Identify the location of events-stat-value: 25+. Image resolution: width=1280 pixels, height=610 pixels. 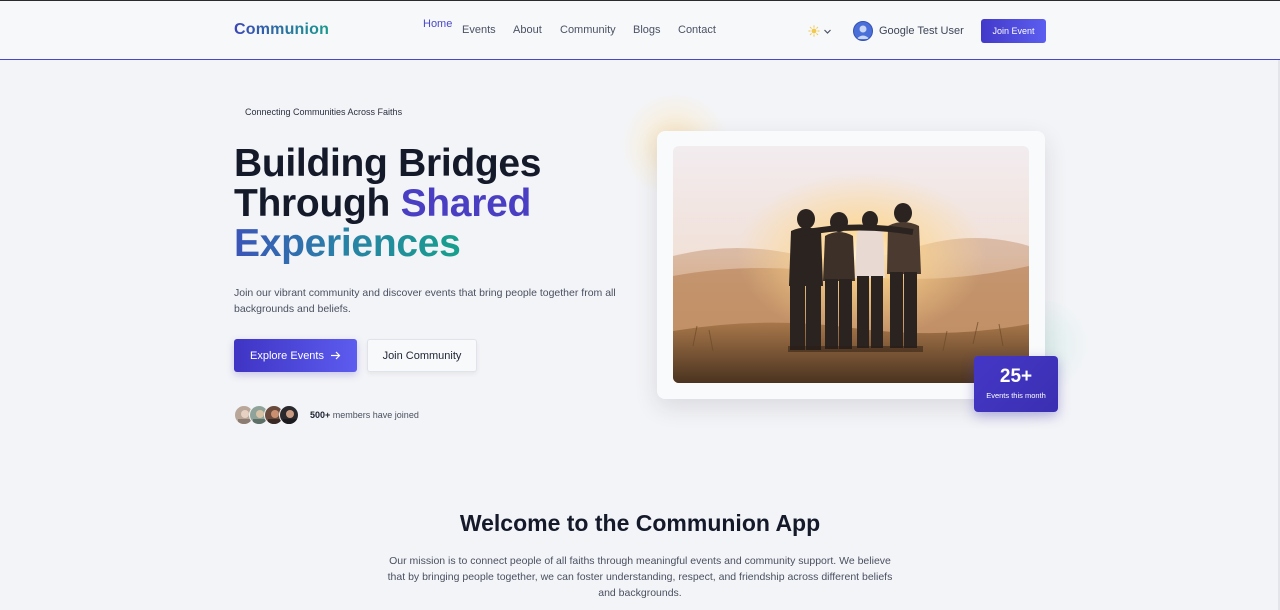
(1016, 376).